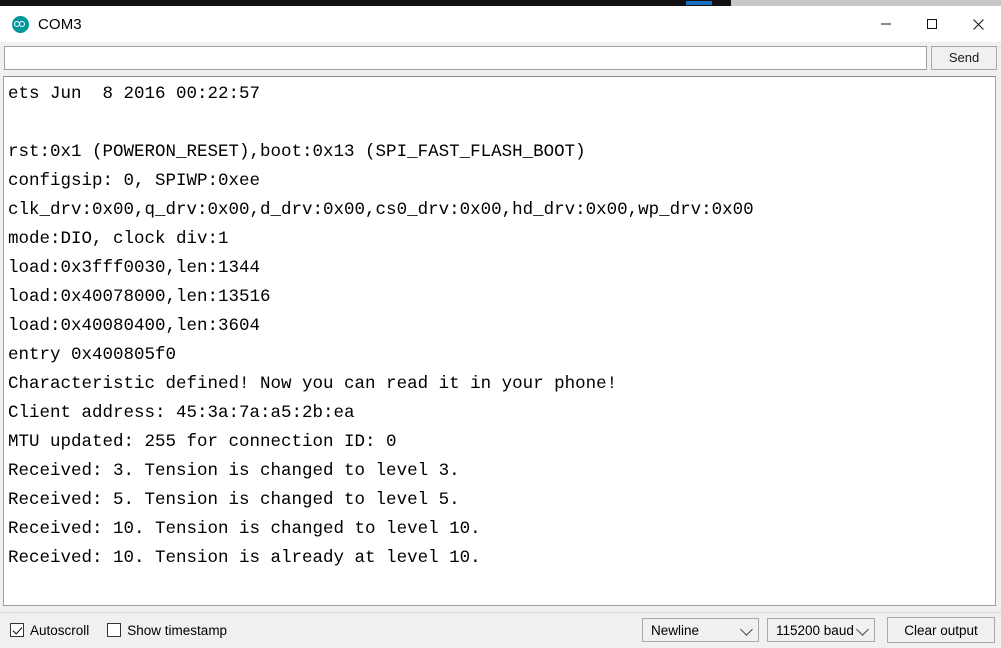 This screenshot has width=1001, height=648. Describe the element at coordinates (60, 630) in the screenshot. I see `autoscroll-label: Autoscroll` at that location.